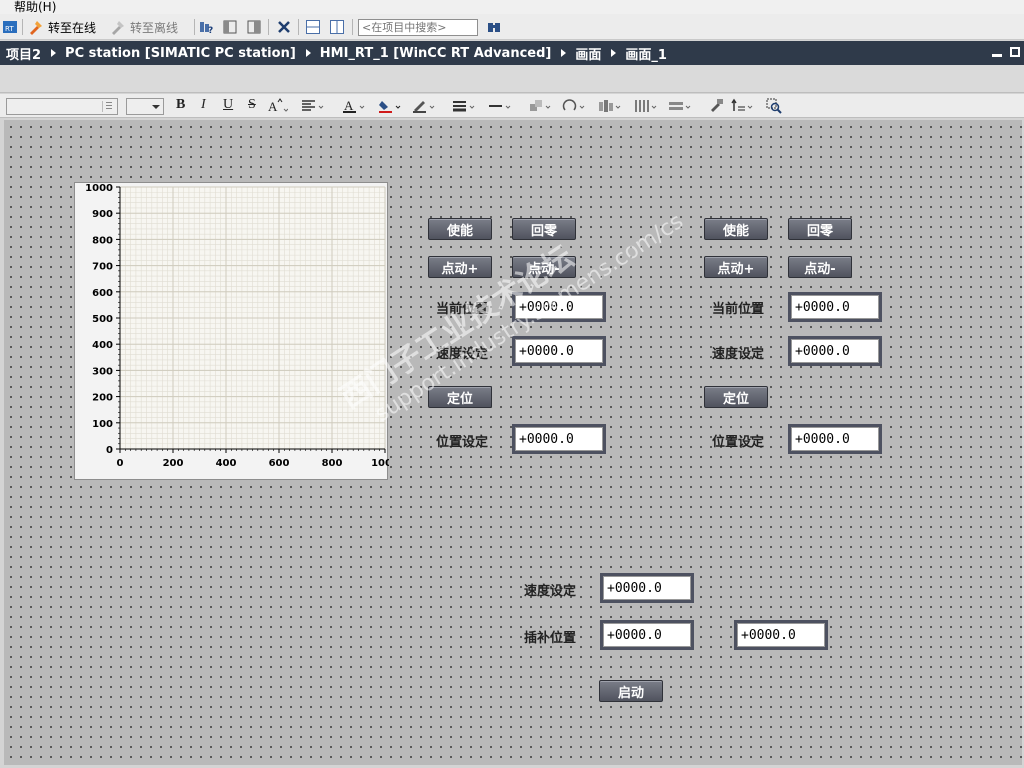 This screenshot has width=1024, height=768. Describe the element at coordinates (102, 398) in the screenshot. I see `y-tick-label: 200` at that location.